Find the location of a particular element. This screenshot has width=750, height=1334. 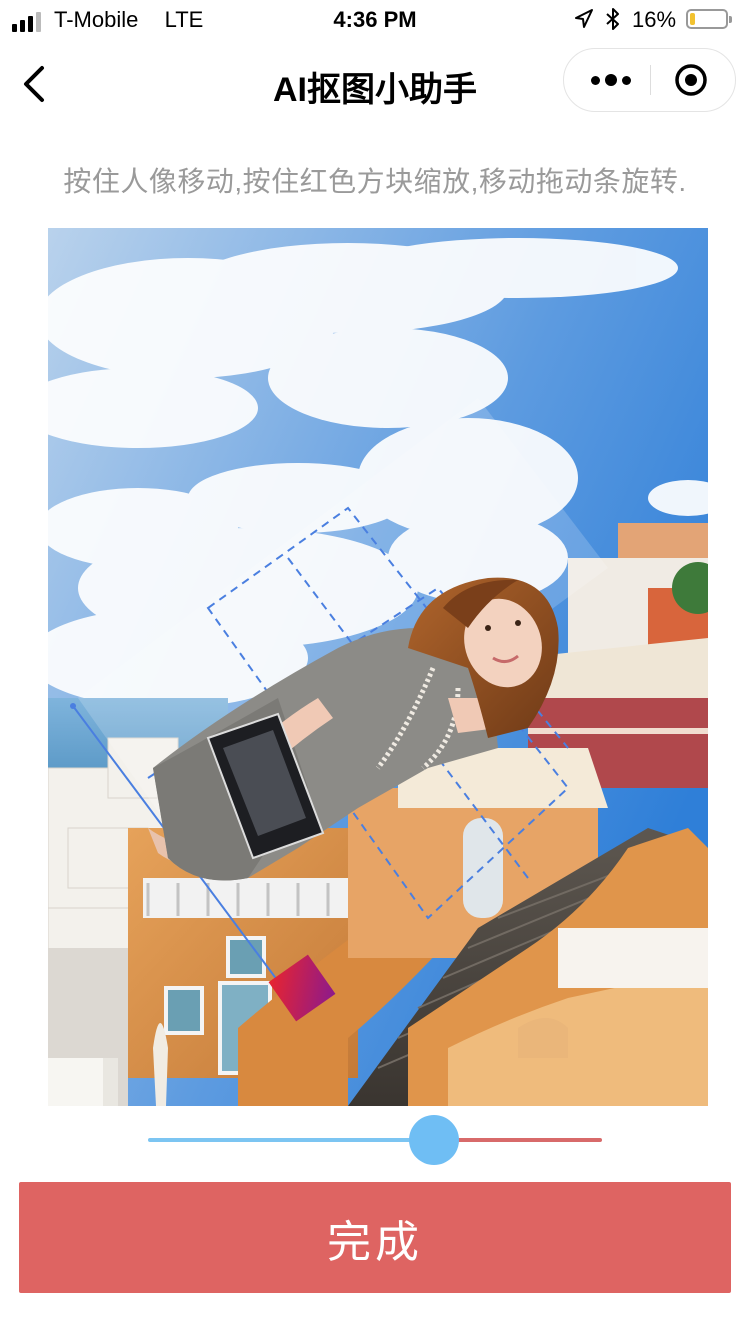

mini-program-capsule is located at coordinates (649, 80).